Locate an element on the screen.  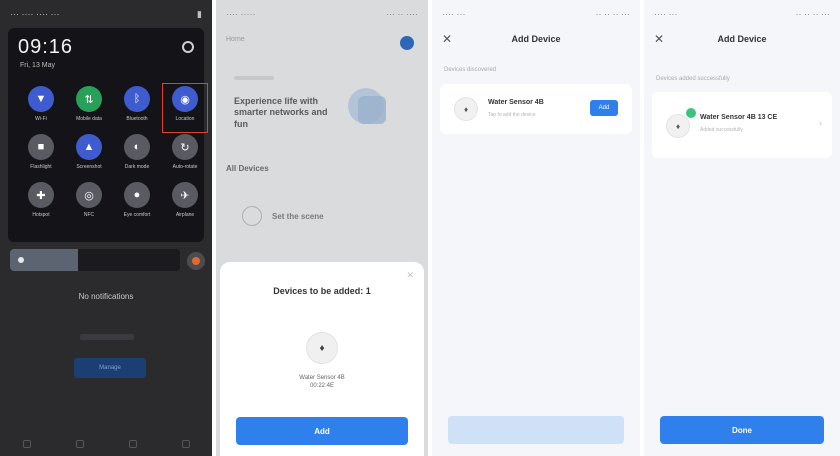
faint-placeholder-line is located at coordinates (107, 337).